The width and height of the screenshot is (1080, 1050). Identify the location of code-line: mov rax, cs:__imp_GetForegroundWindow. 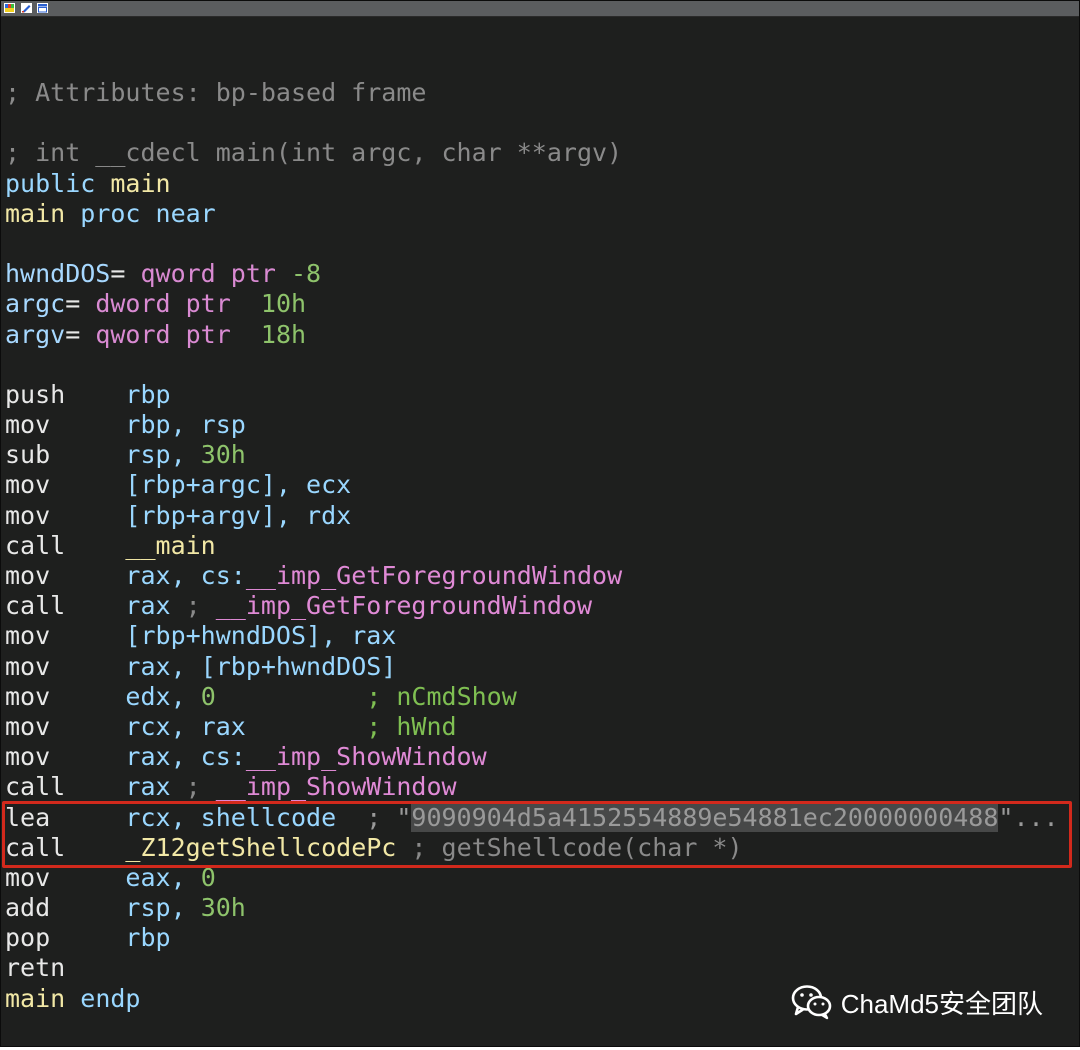
(532, 576).